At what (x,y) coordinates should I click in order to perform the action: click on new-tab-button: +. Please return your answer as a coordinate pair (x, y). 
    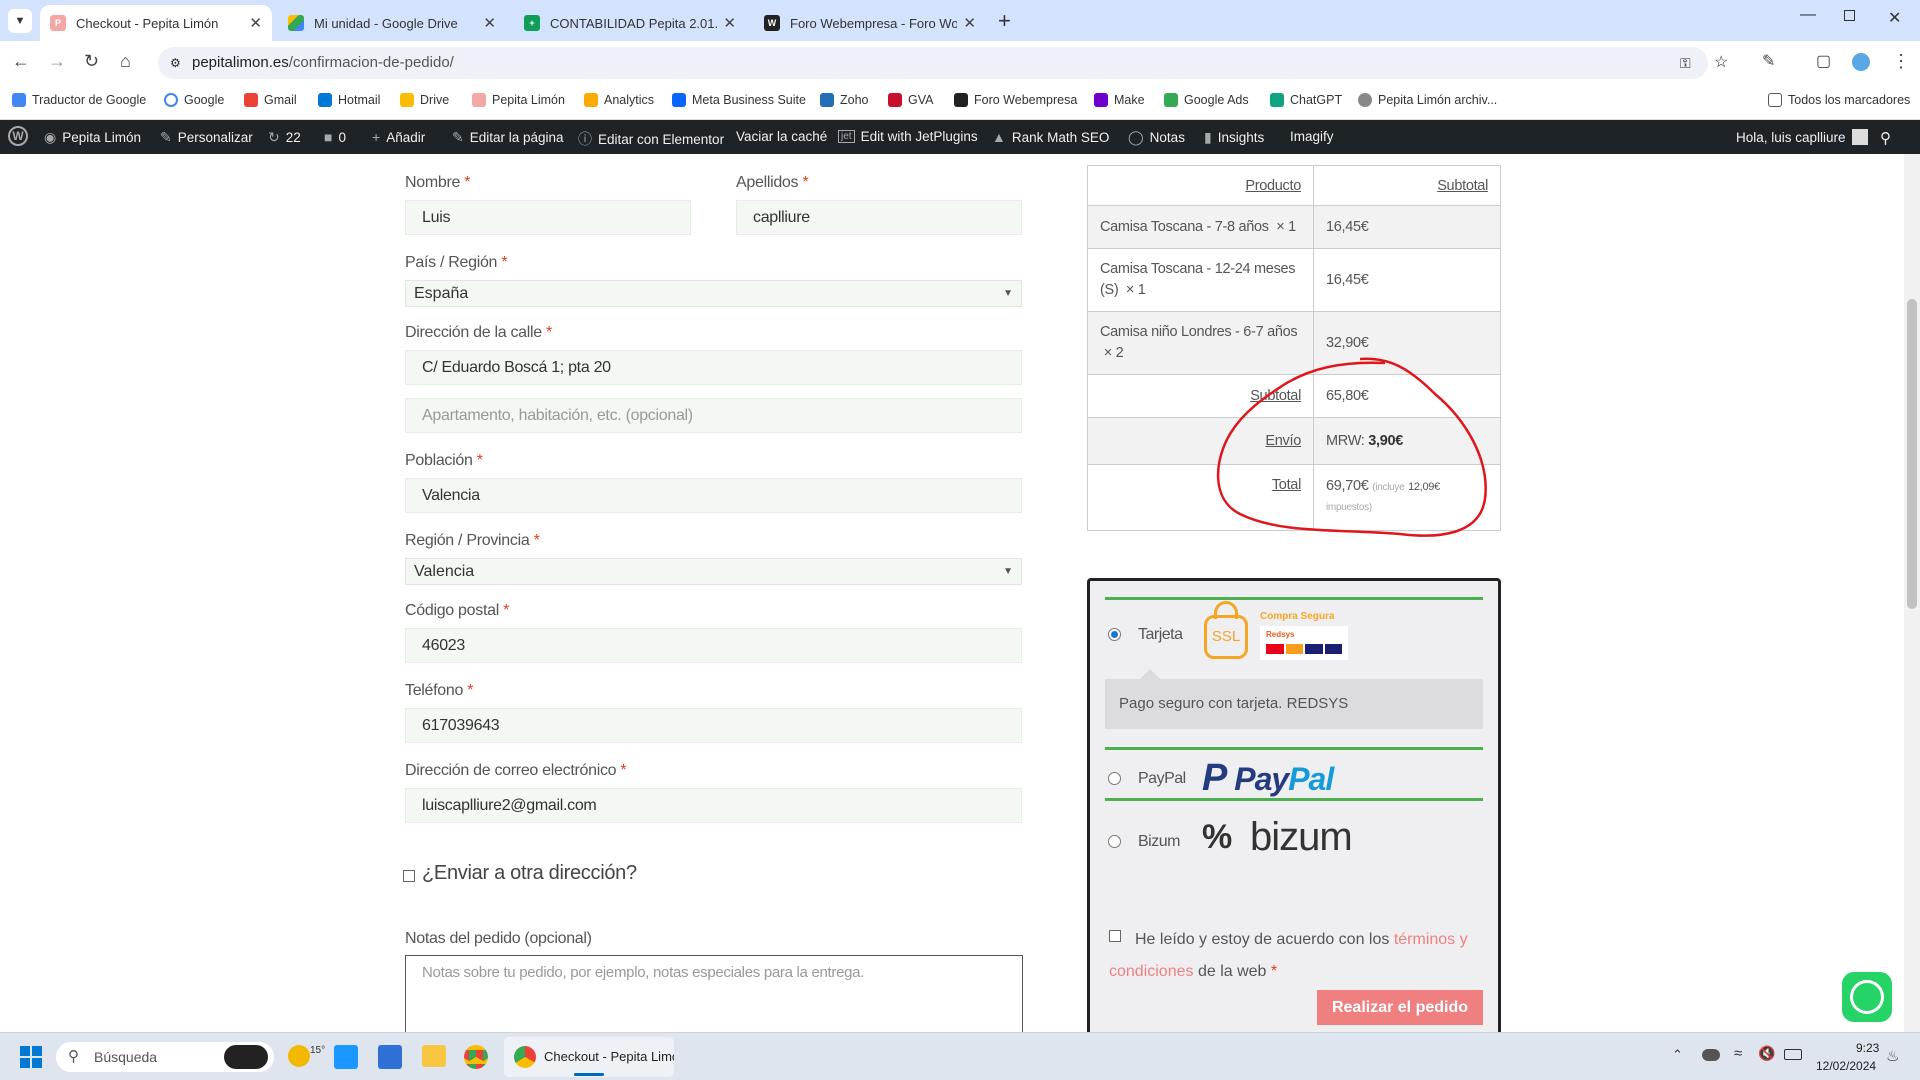
    Looking at the image, I should click on (1004, 21).